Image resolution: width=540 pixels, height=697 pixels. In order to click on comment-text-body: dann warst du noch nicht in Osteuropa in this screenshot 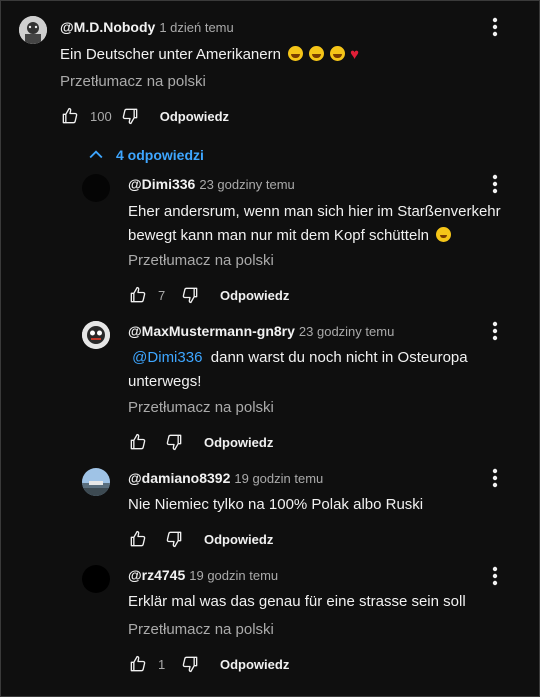, I will do `click(339, 357)`.